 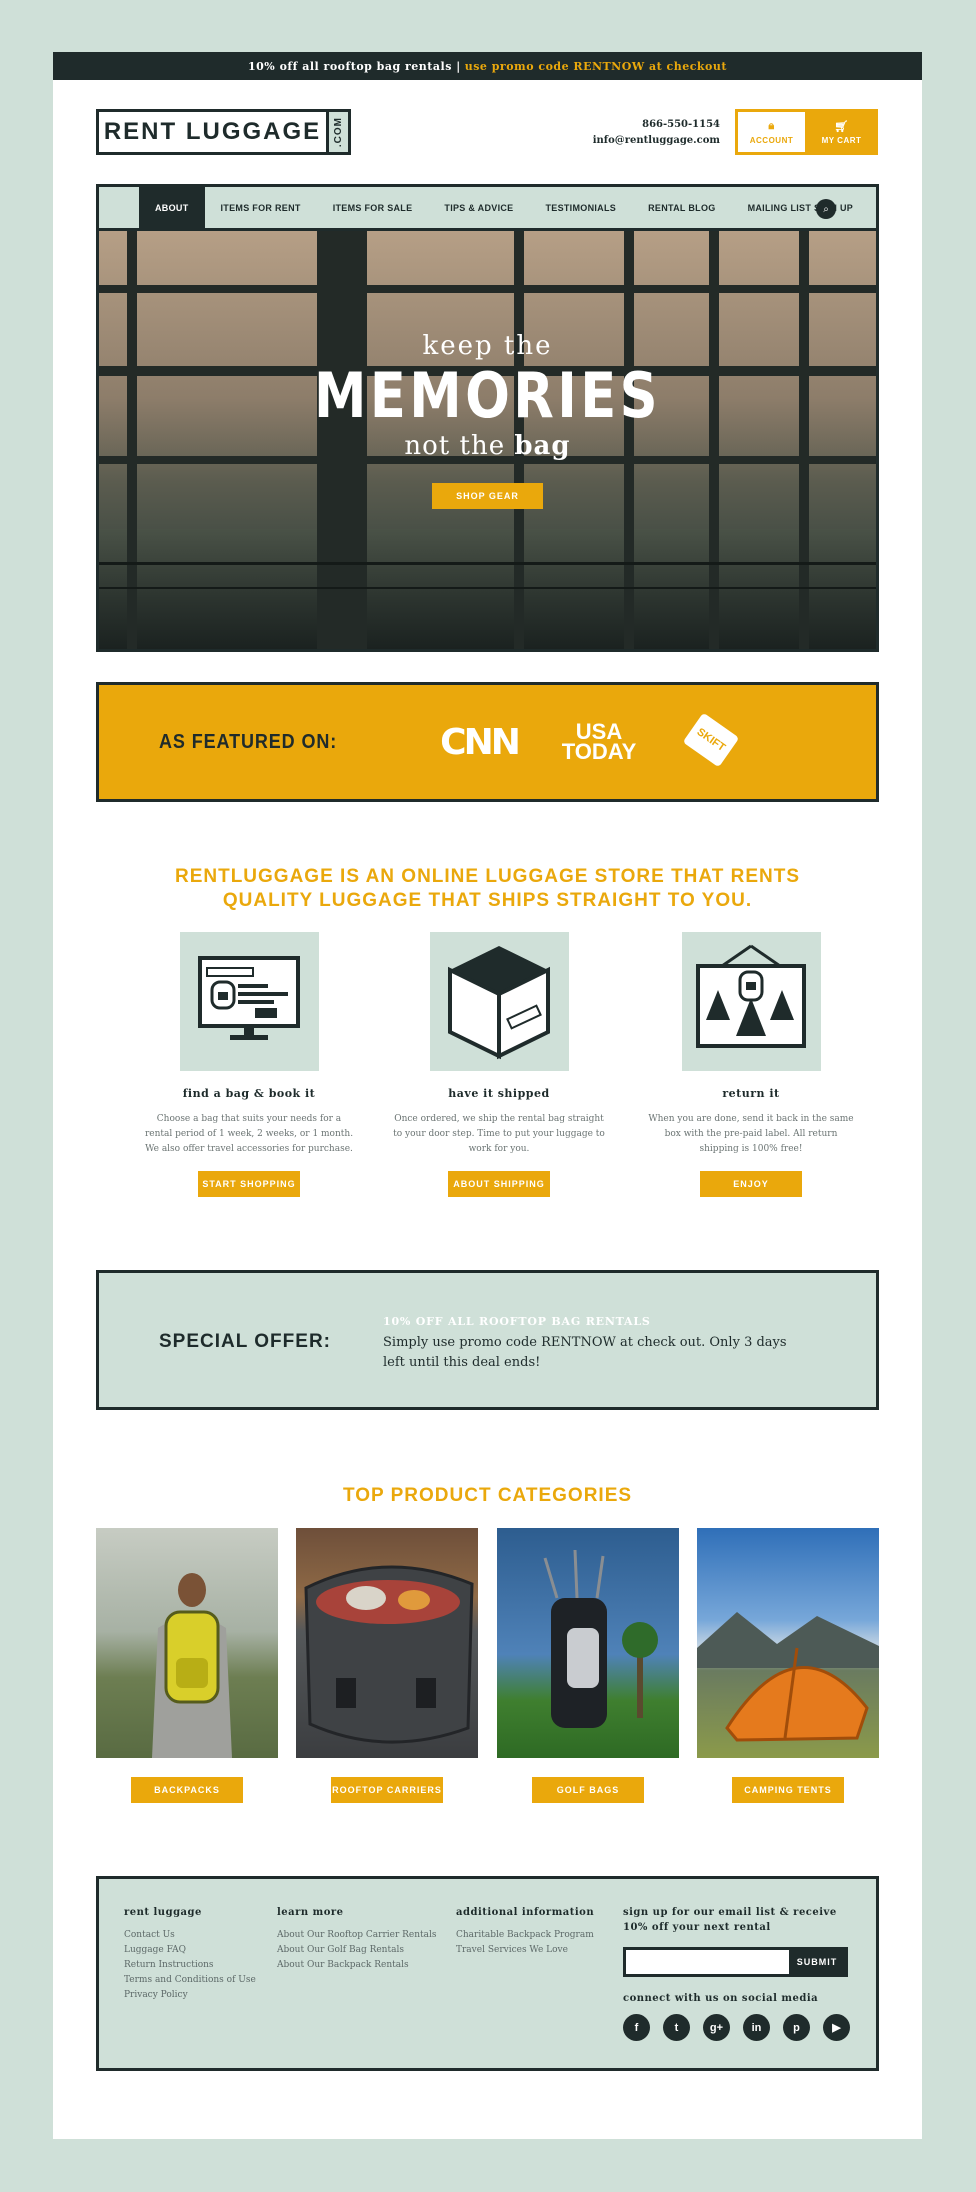 What do you see at coordinates (487, 1495) in the screenshot?
I see `categories-title: TOP PRODUCT CATEGORIES` at bounding box center [487, 1495].